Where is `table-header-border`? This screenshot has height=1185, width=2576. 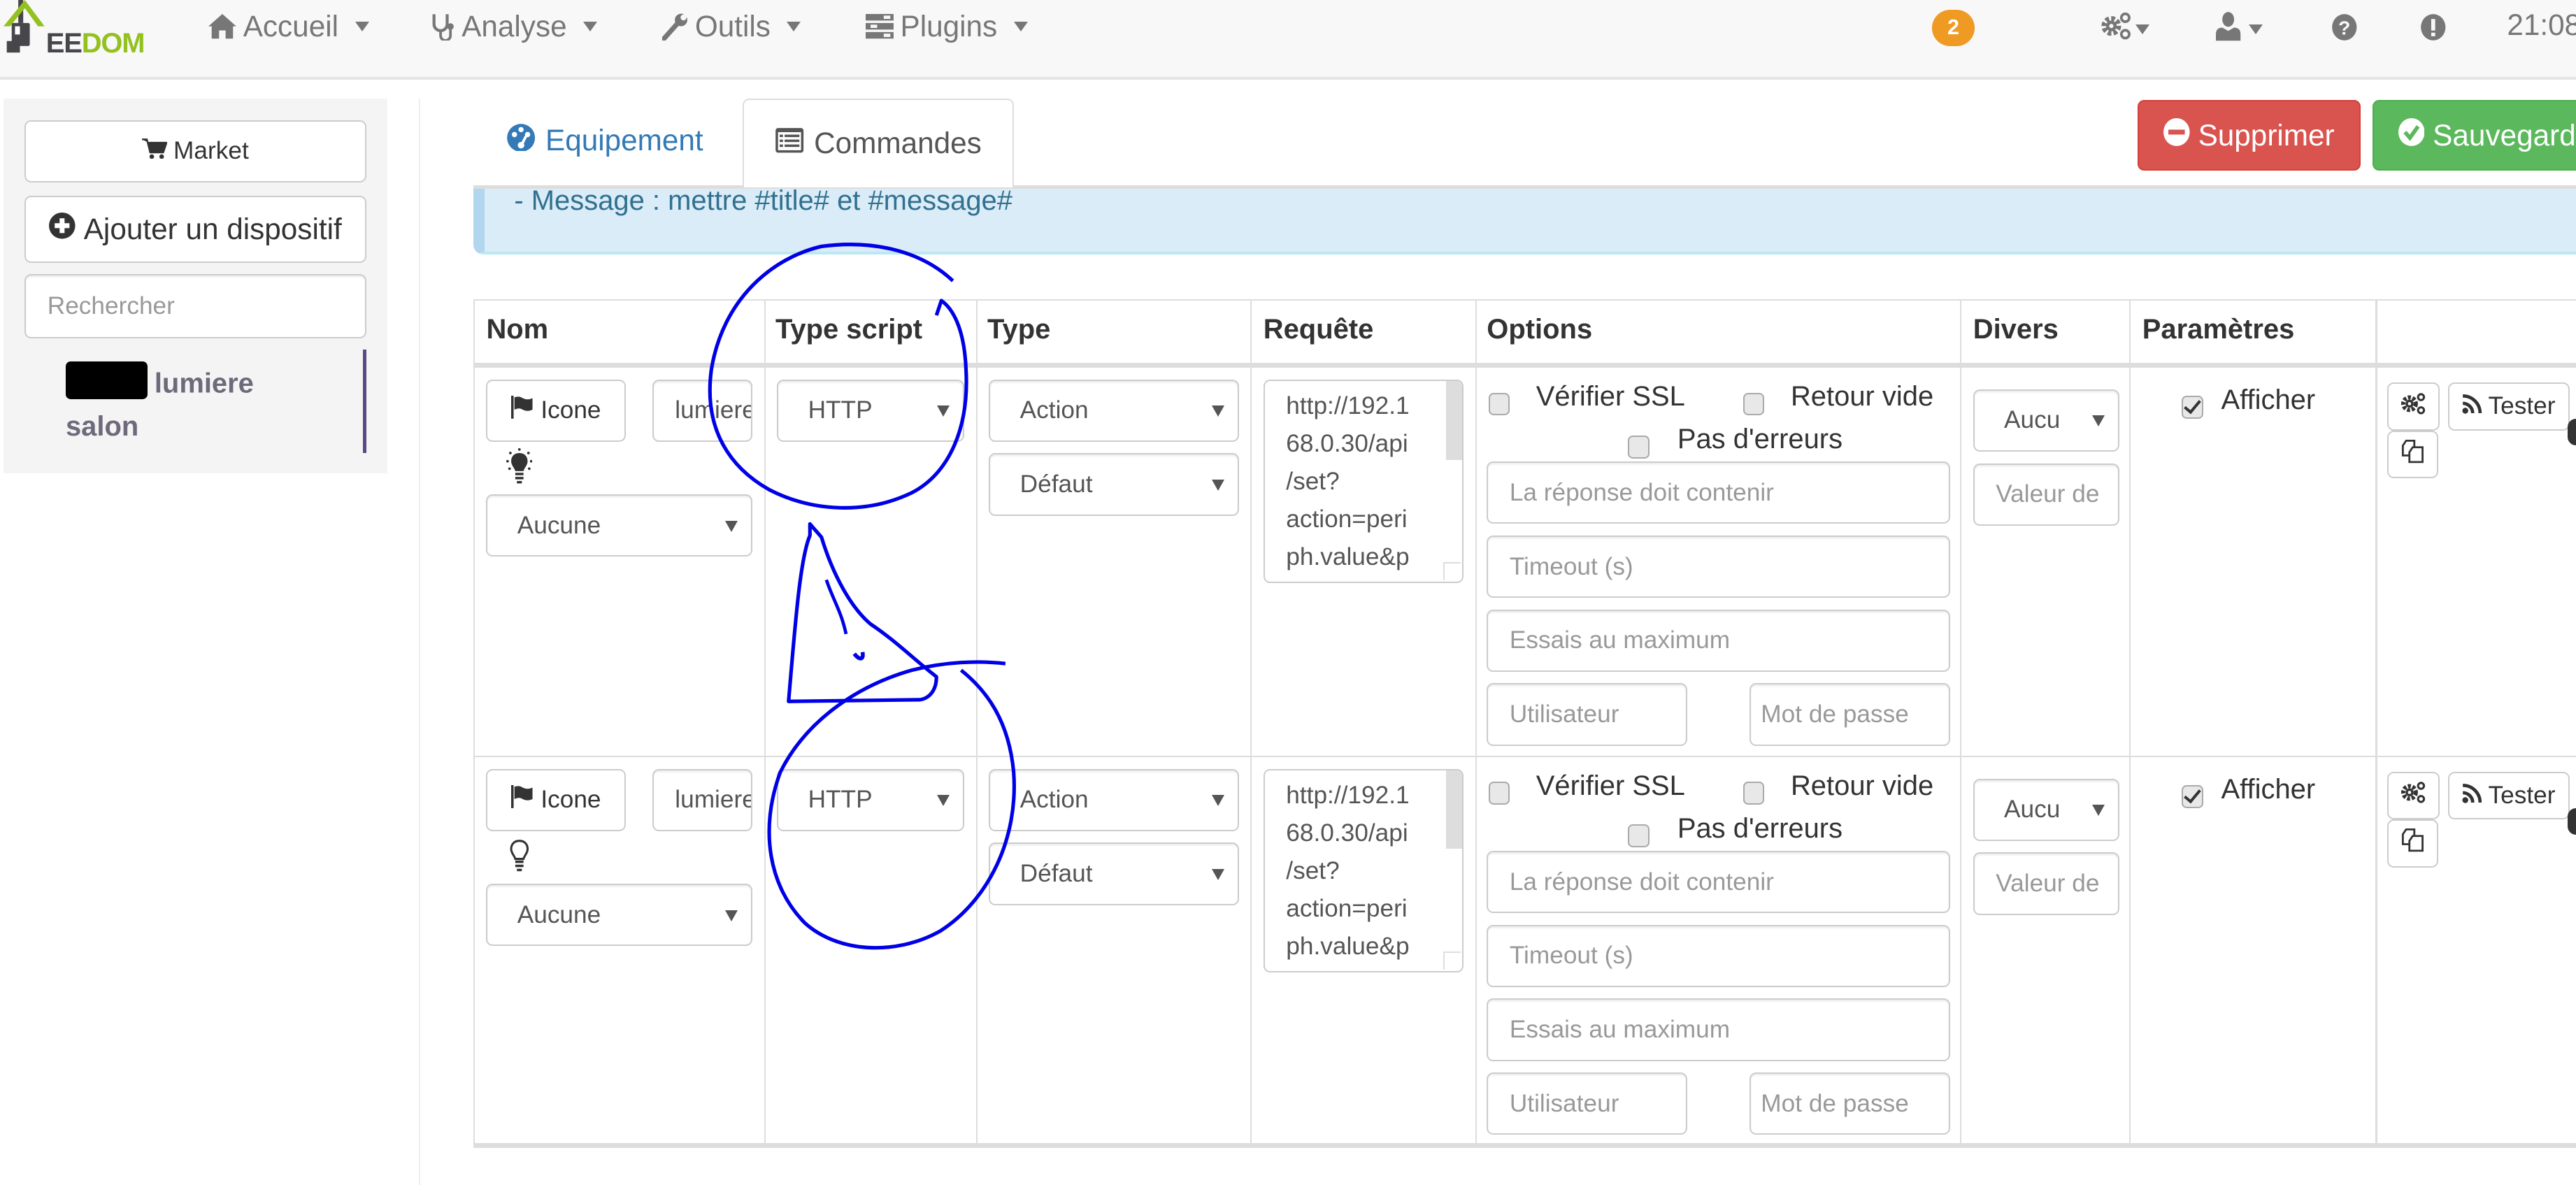
table-header-border is located at coordinates (1524, 365).